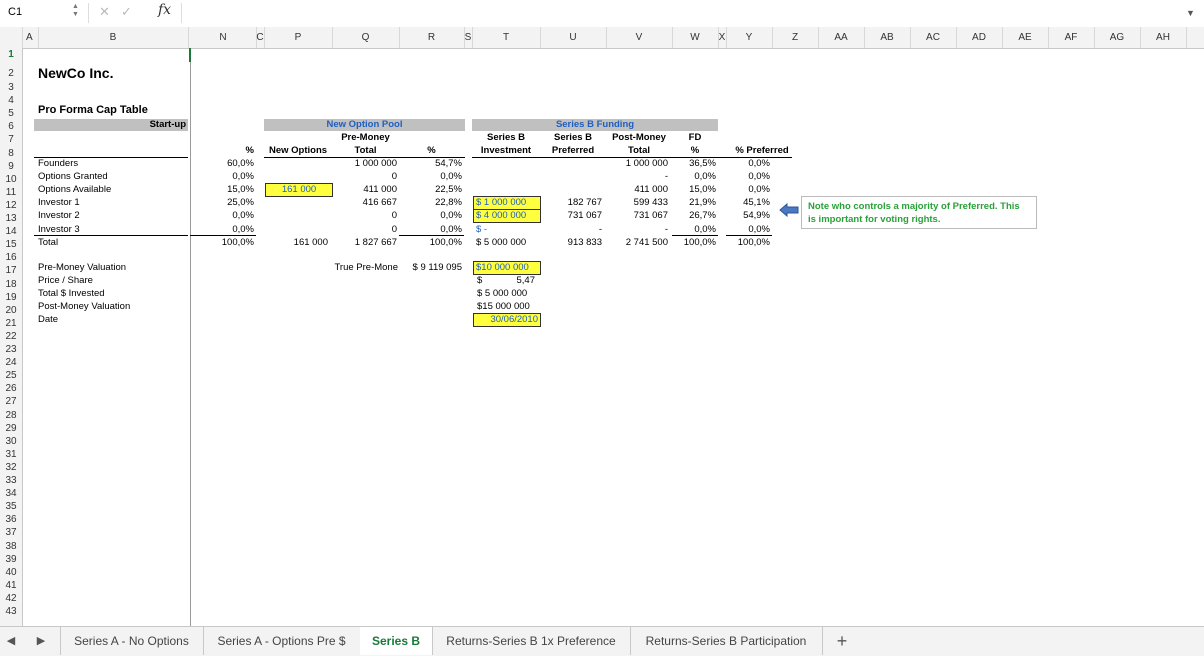 This screenshot has height=656, width=1204. I want to click on tab-series-a-options-pre: Series A - Options Pre $, so click(282, 641).